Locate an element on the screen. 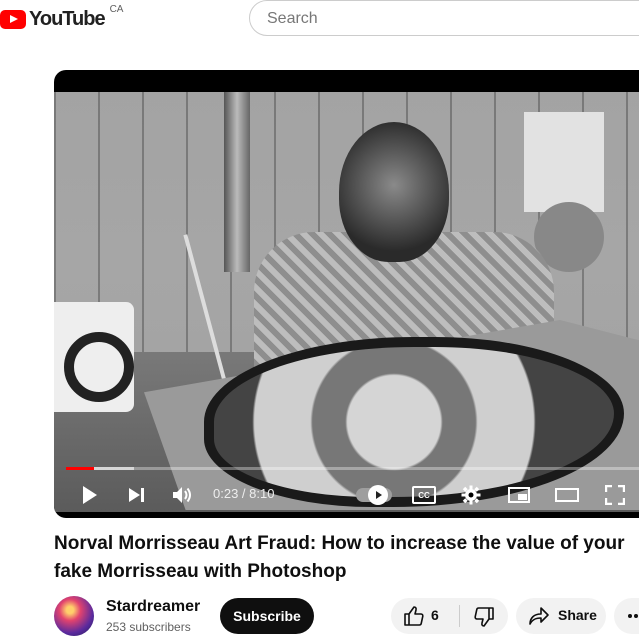  volume-icon is located at coordinates (182, 495).